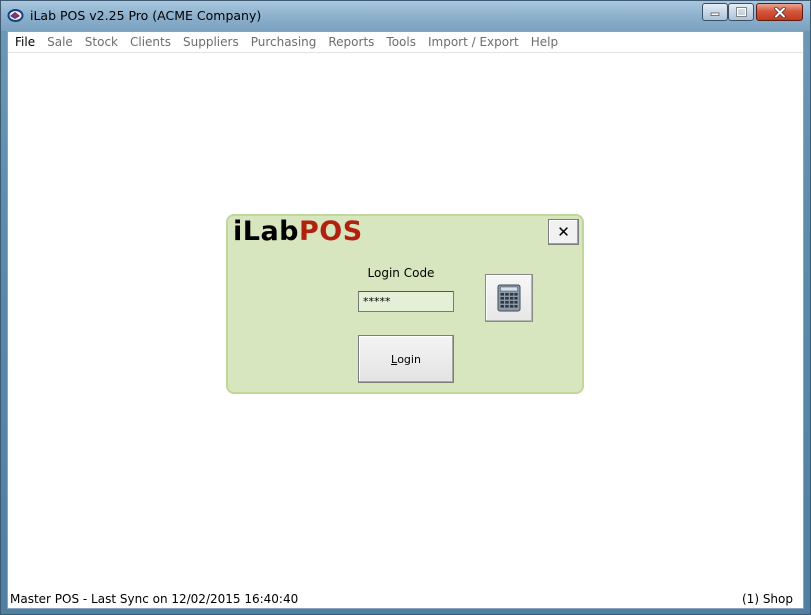  I want to click on maximize-button, so click(741, 12).